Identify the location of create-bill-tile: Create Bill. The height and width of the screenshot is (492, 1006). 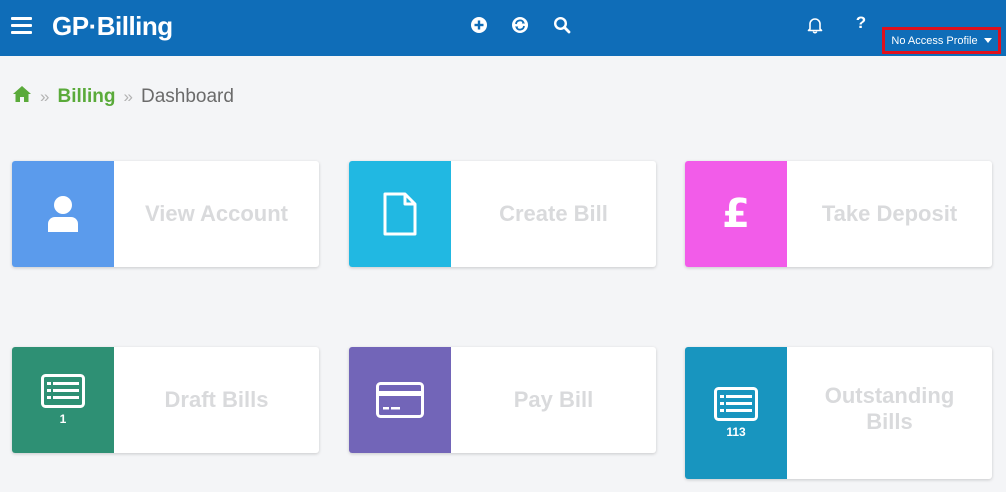
(502, 214).